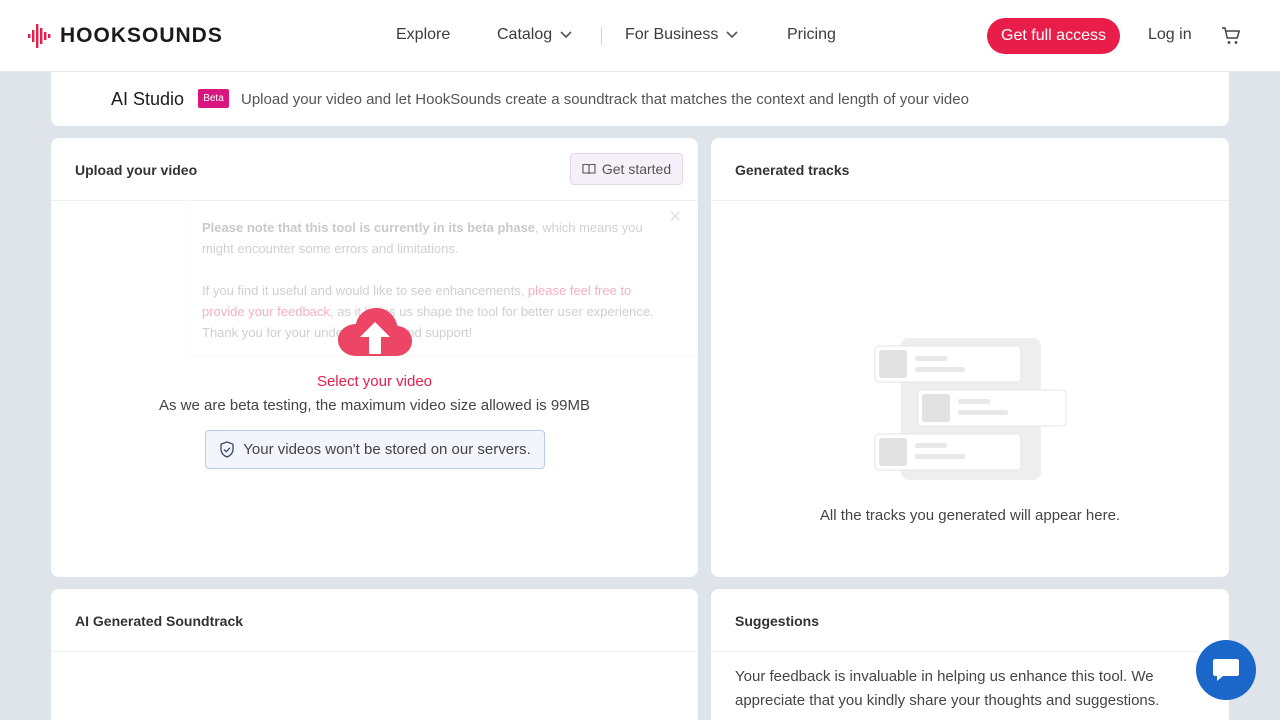 This screenshot has width=1280, height=720. Describe the element at coordinates (39, 36) in the screenshot. I see `waveform-icon` at that location.